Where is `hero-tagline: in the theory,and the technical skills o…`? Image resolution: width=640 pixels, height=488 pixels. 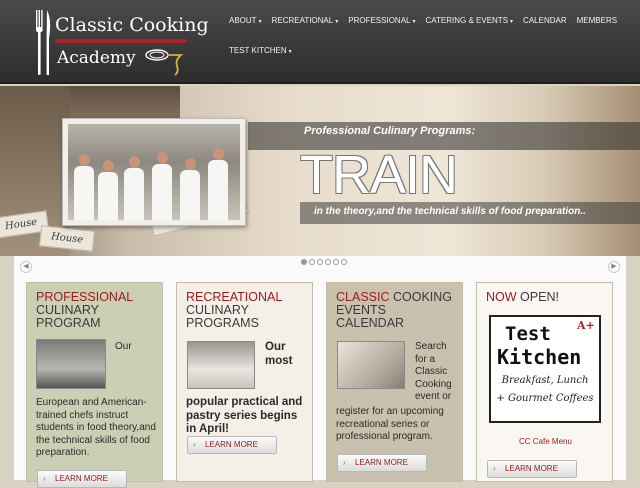 hero-tagline: in the theory,and the technical skills o… is located at coordinates (450, 211).